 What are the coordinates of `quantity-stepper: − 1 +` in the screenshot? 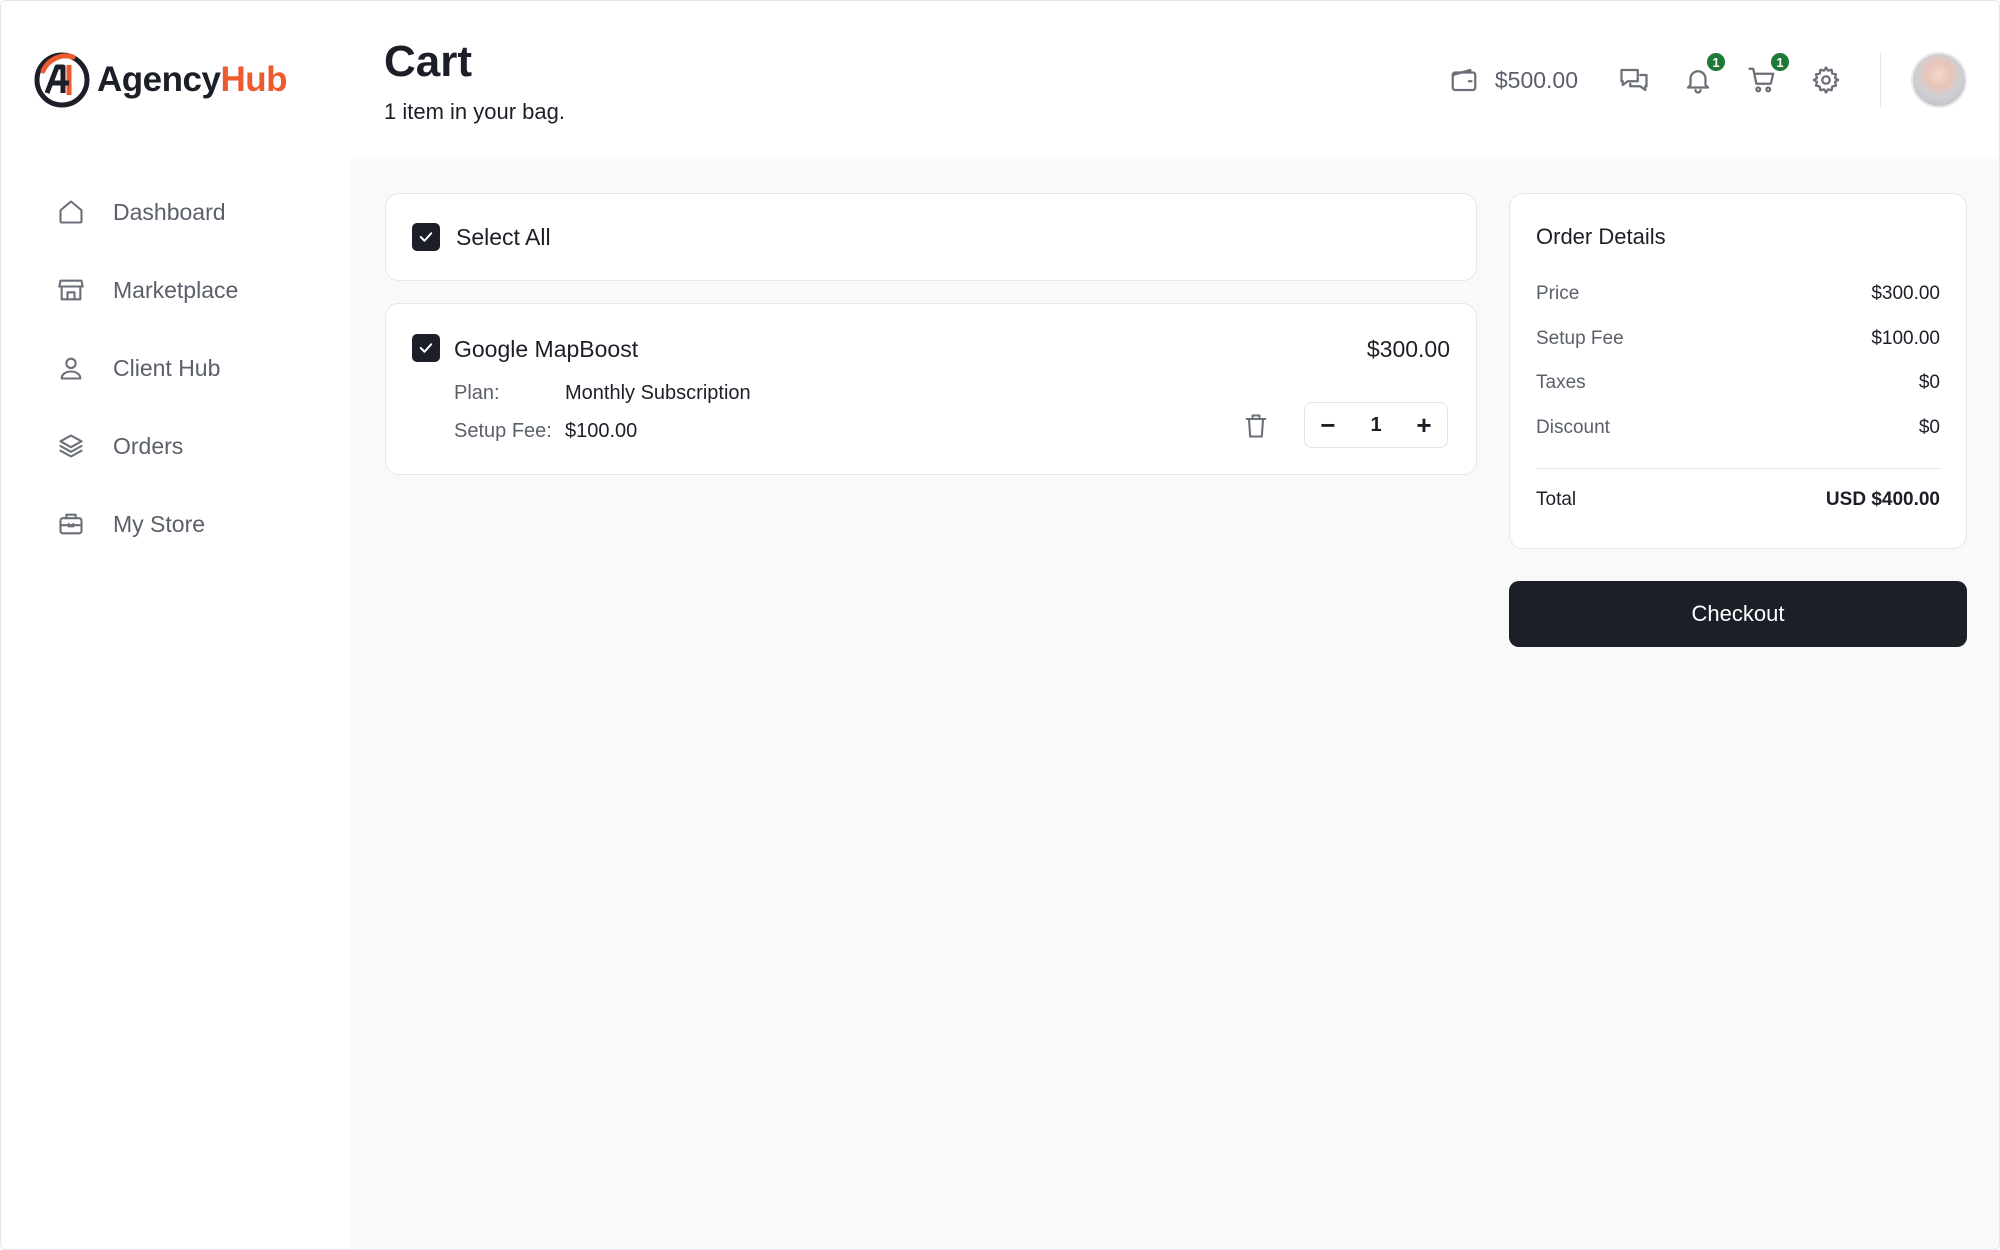 It's located at (1376, 425).